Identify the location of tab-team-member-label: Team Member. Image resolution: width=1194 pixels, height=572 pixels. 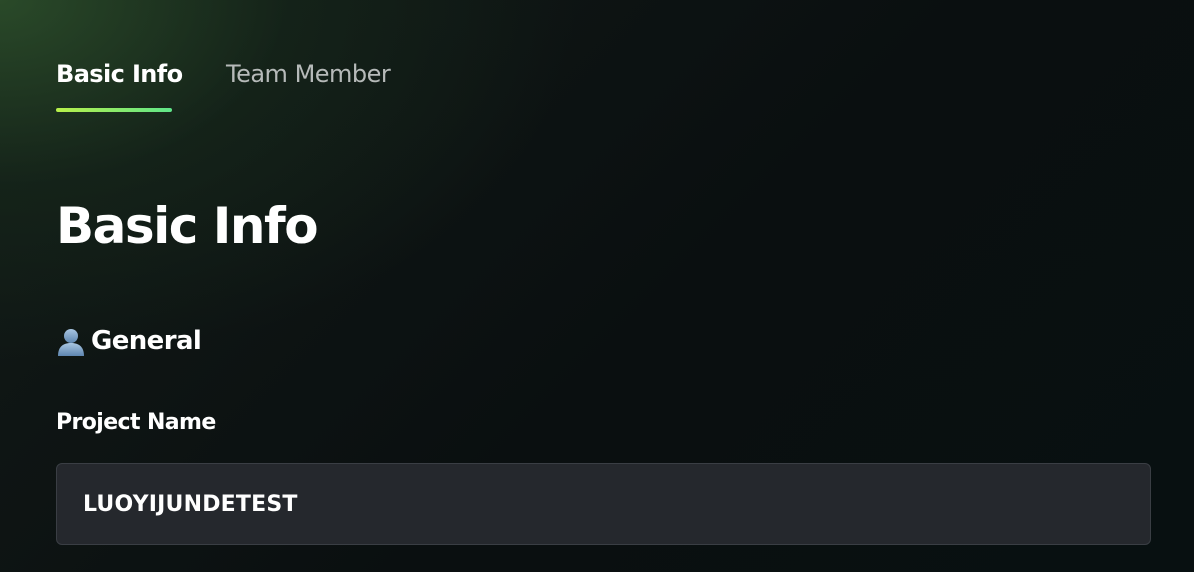
(308, 74).